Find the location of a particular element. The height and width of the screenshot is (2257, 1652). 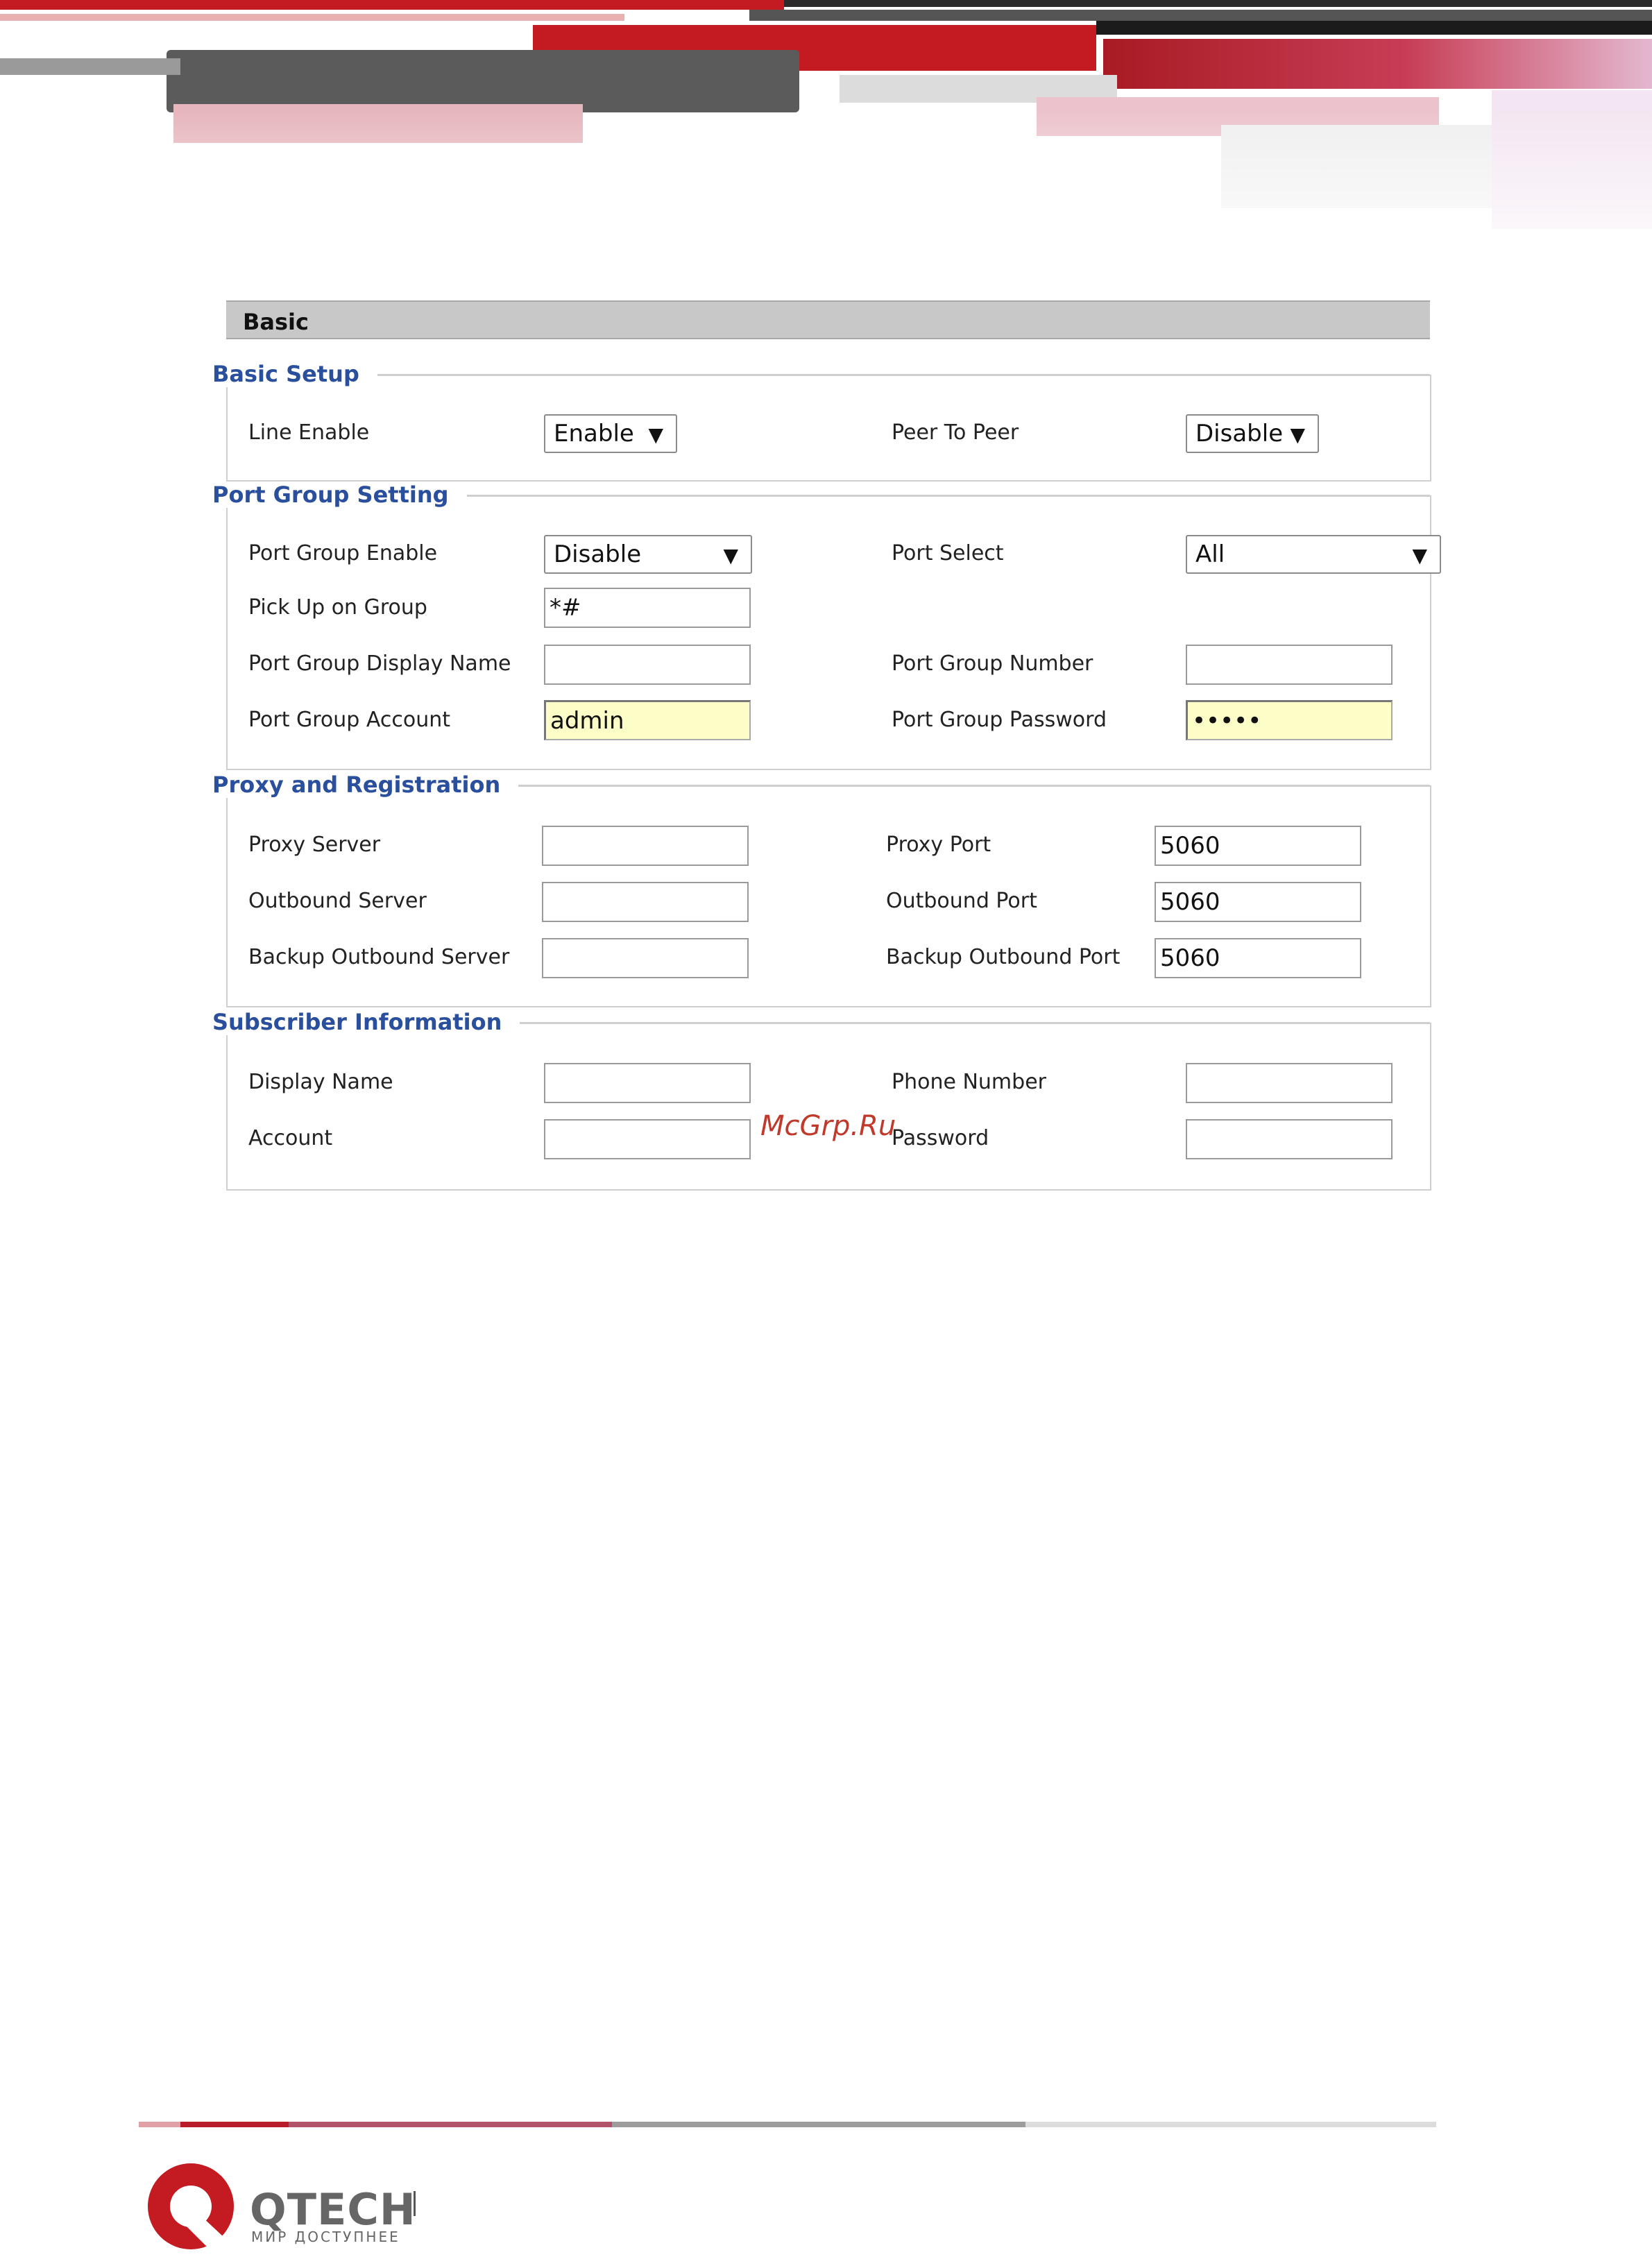

pick-up-on-group-input: *# is located at coordinates (647, 608).